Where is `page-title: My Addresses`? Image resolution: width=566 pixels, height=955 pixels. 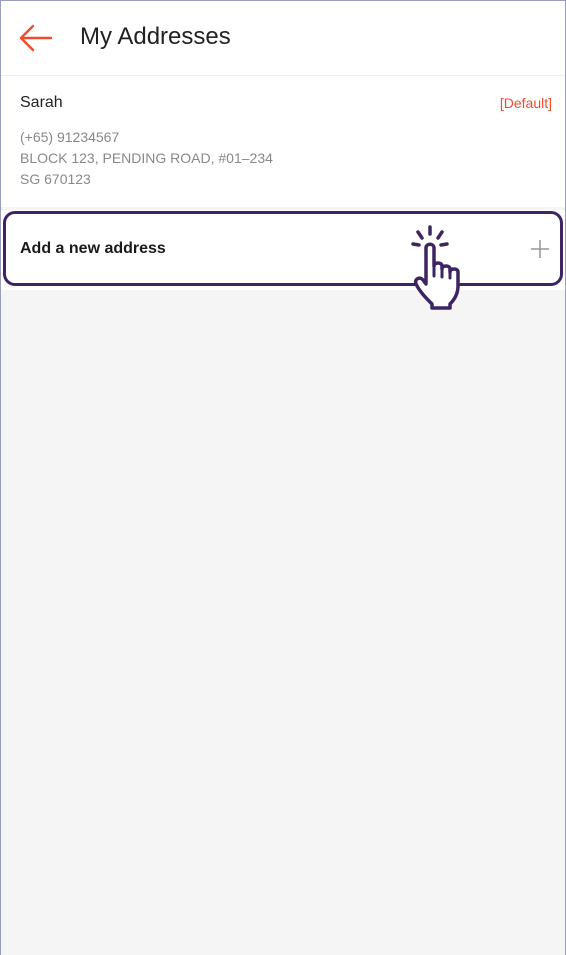 page-title: My Addresses is located at coordinates (155, 36).